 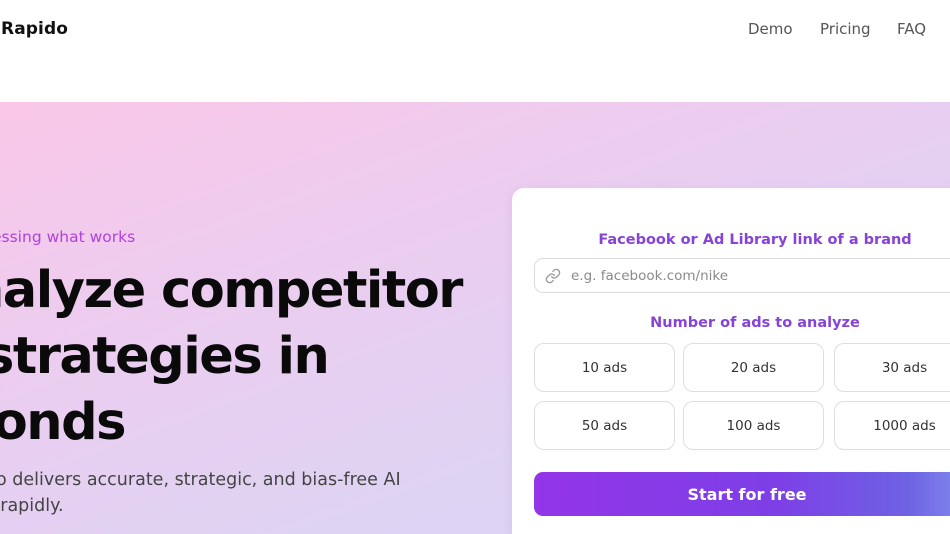 I want to click on brand-logo: Rapido, so click(x=34, y=29).